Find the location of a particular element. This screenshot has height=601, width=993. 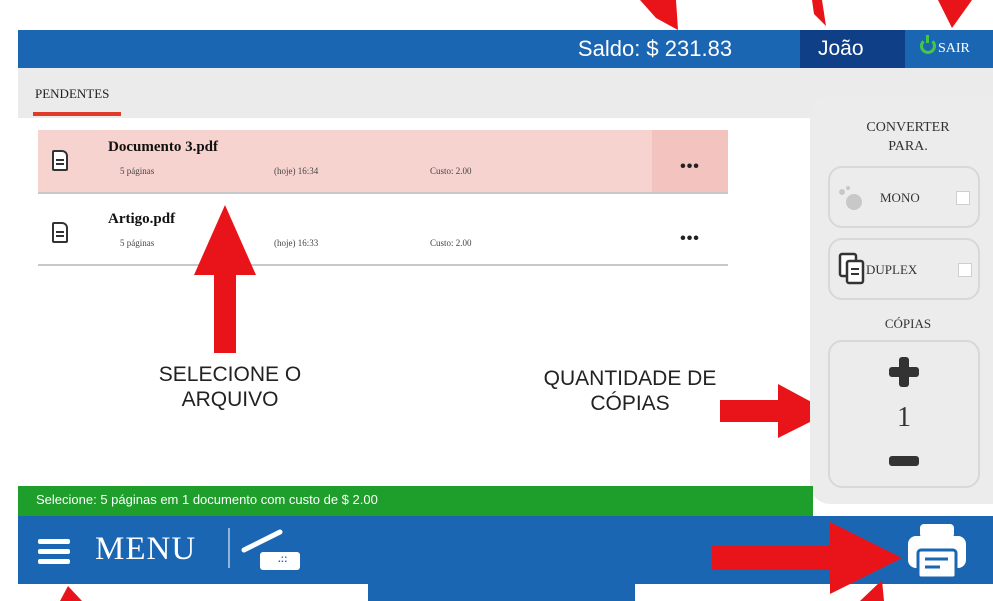

printer-icon is located at coordinates (937, 552).